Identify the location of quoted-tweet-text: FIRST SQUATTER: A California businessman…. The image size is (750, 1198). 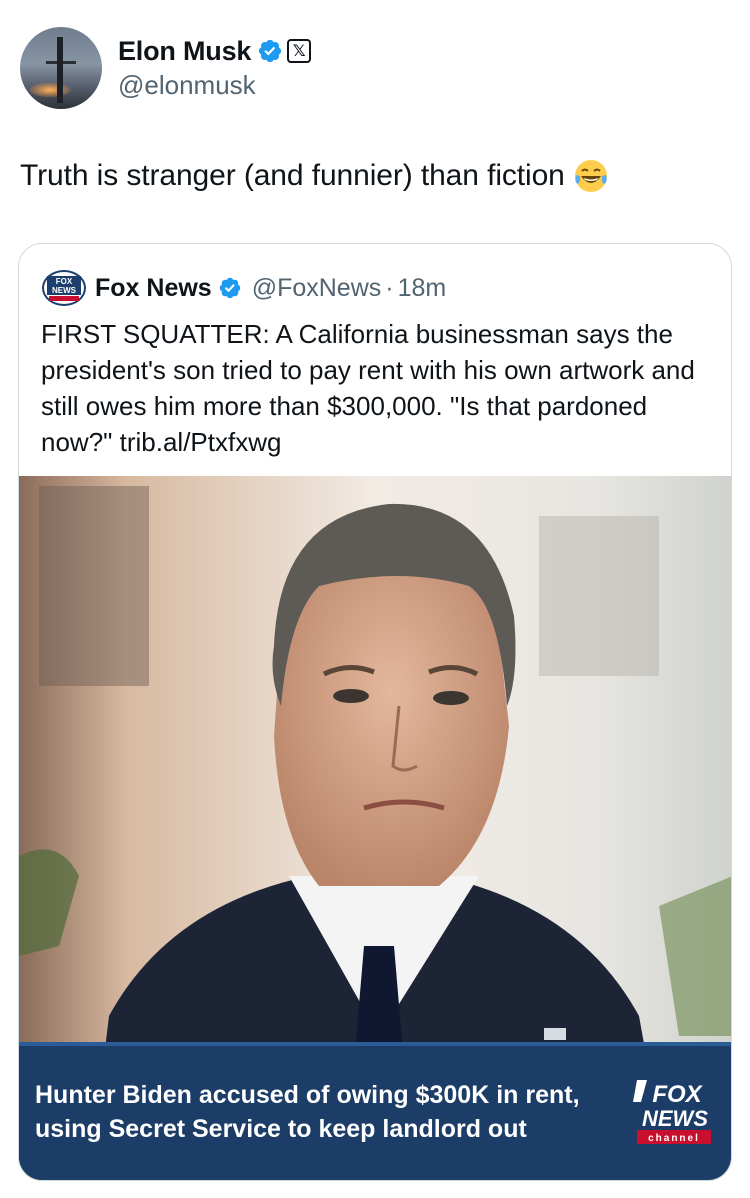
(368, 388).